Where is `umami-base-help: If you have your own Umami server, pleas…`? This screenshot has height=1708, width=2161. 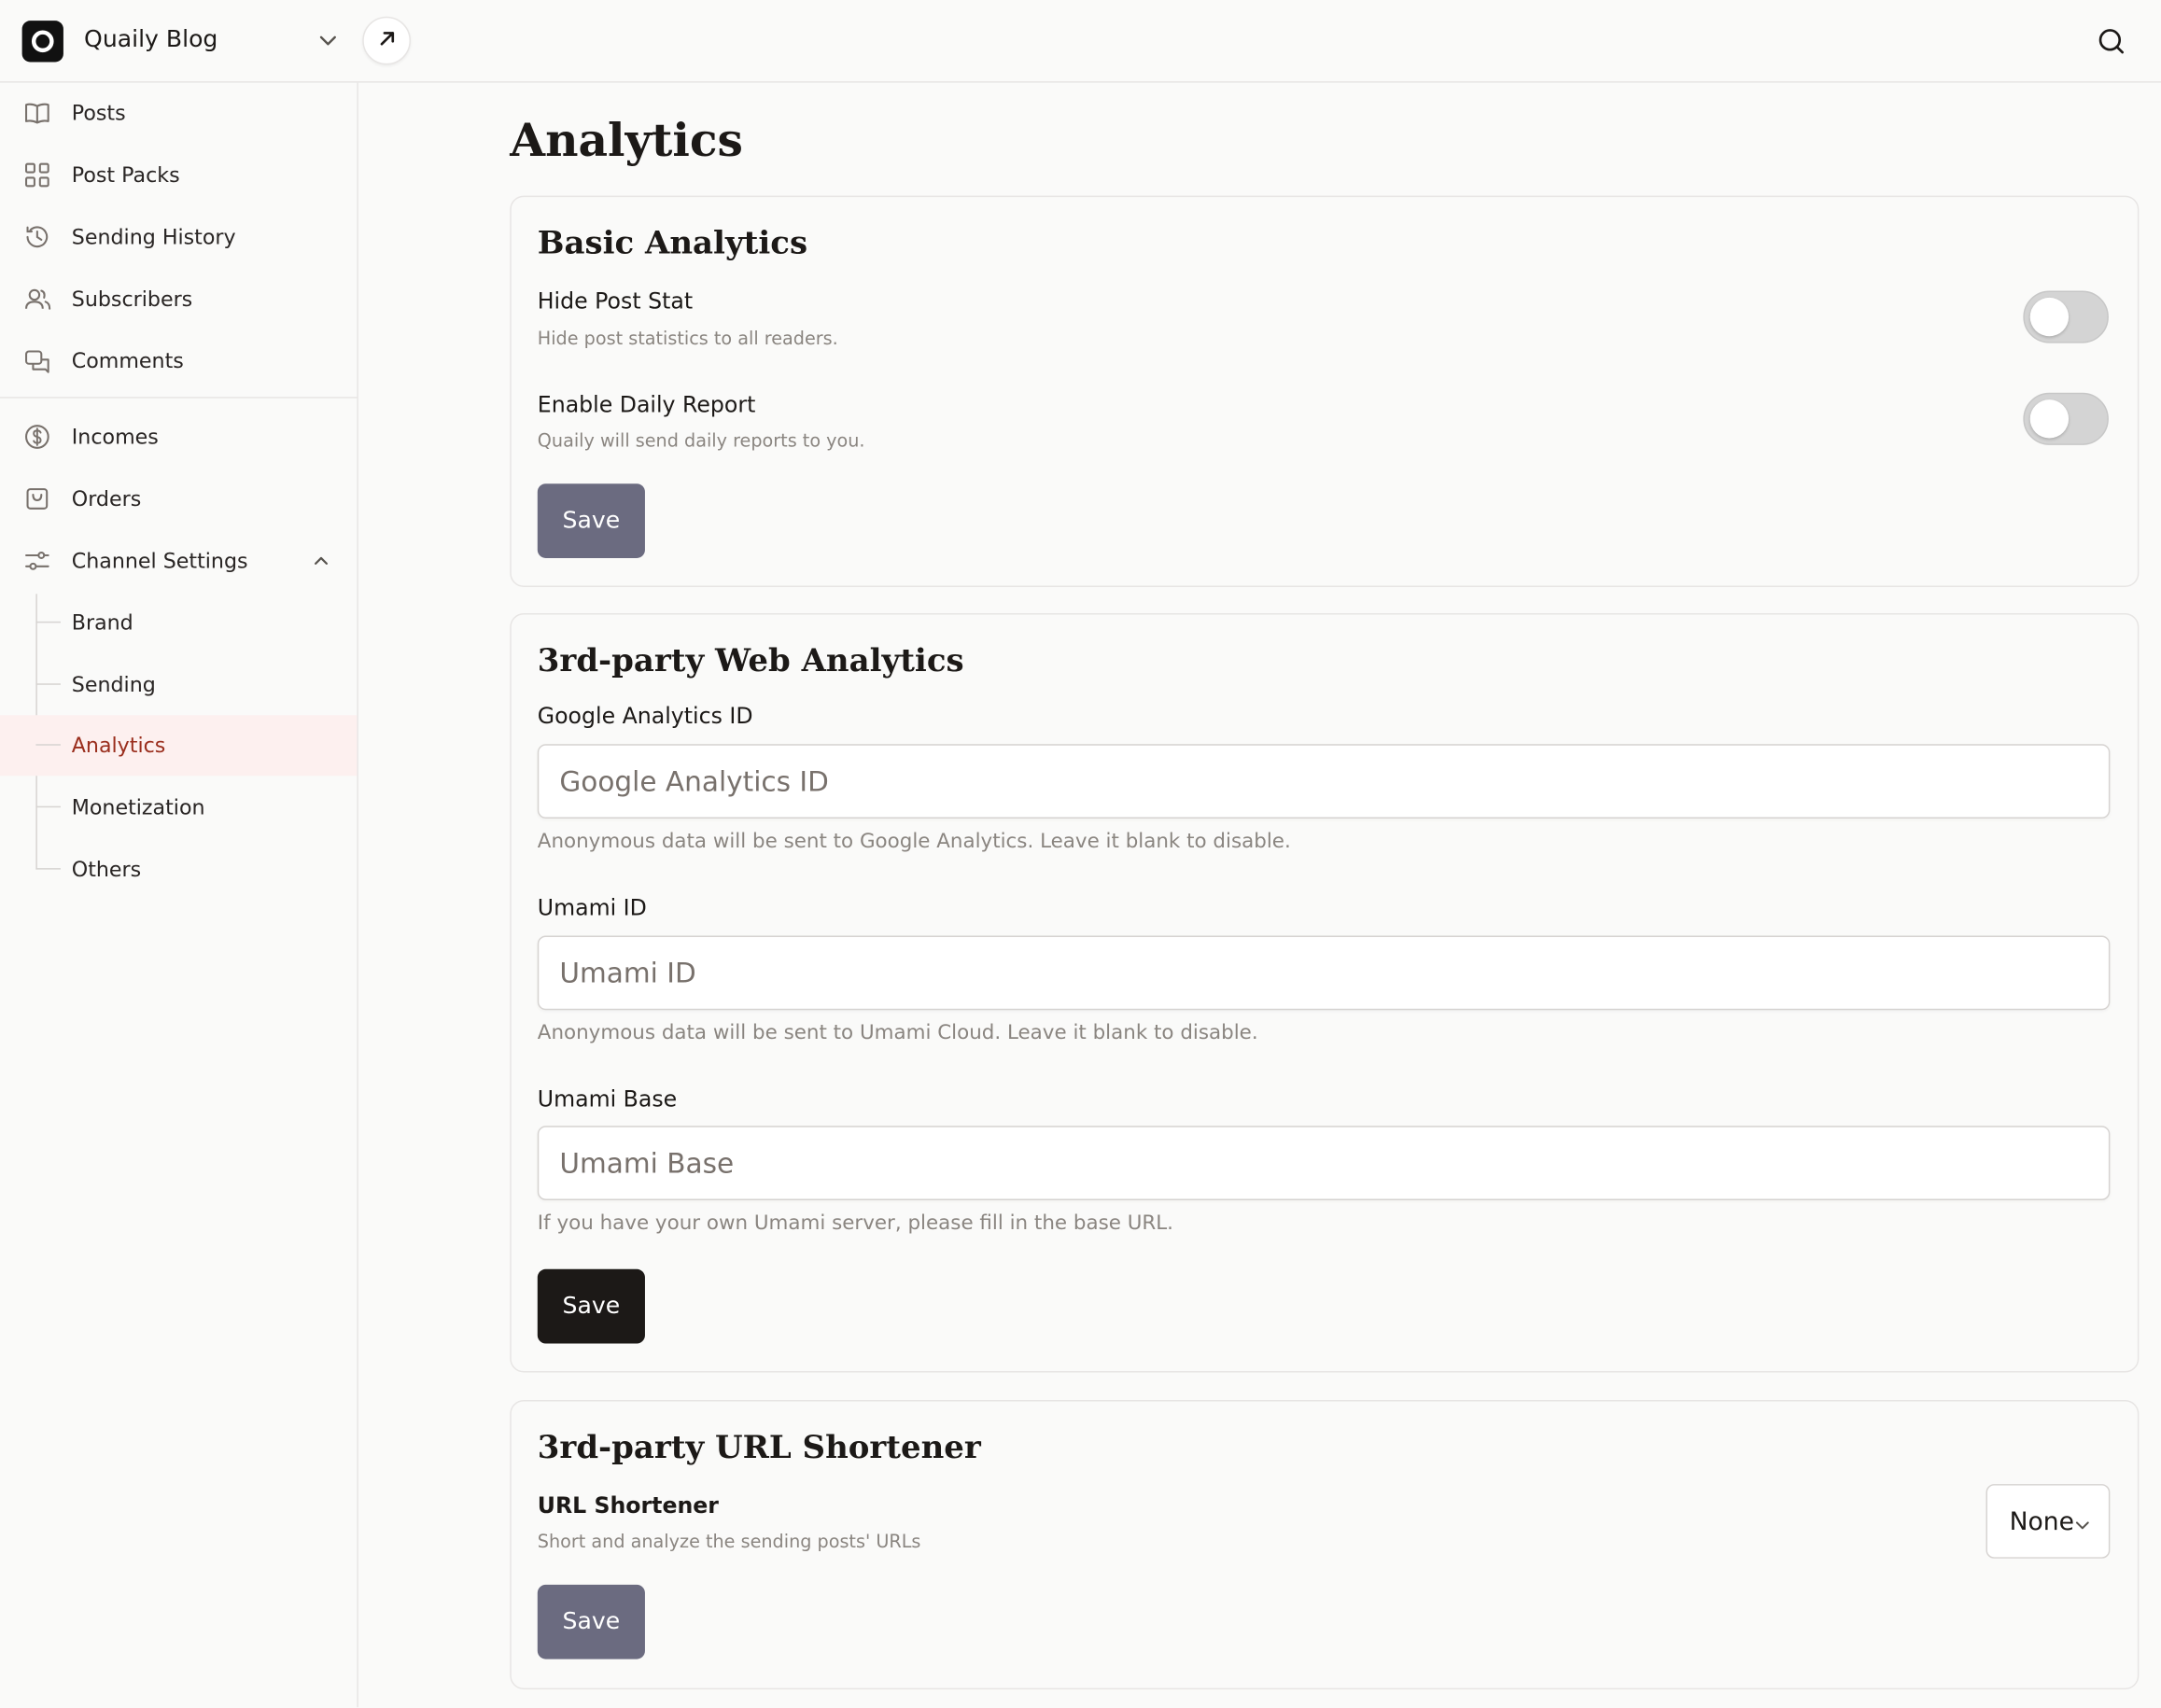
umami-base-help: If you have your own Umami server, pleas… is located at coordinates (855, 1223).